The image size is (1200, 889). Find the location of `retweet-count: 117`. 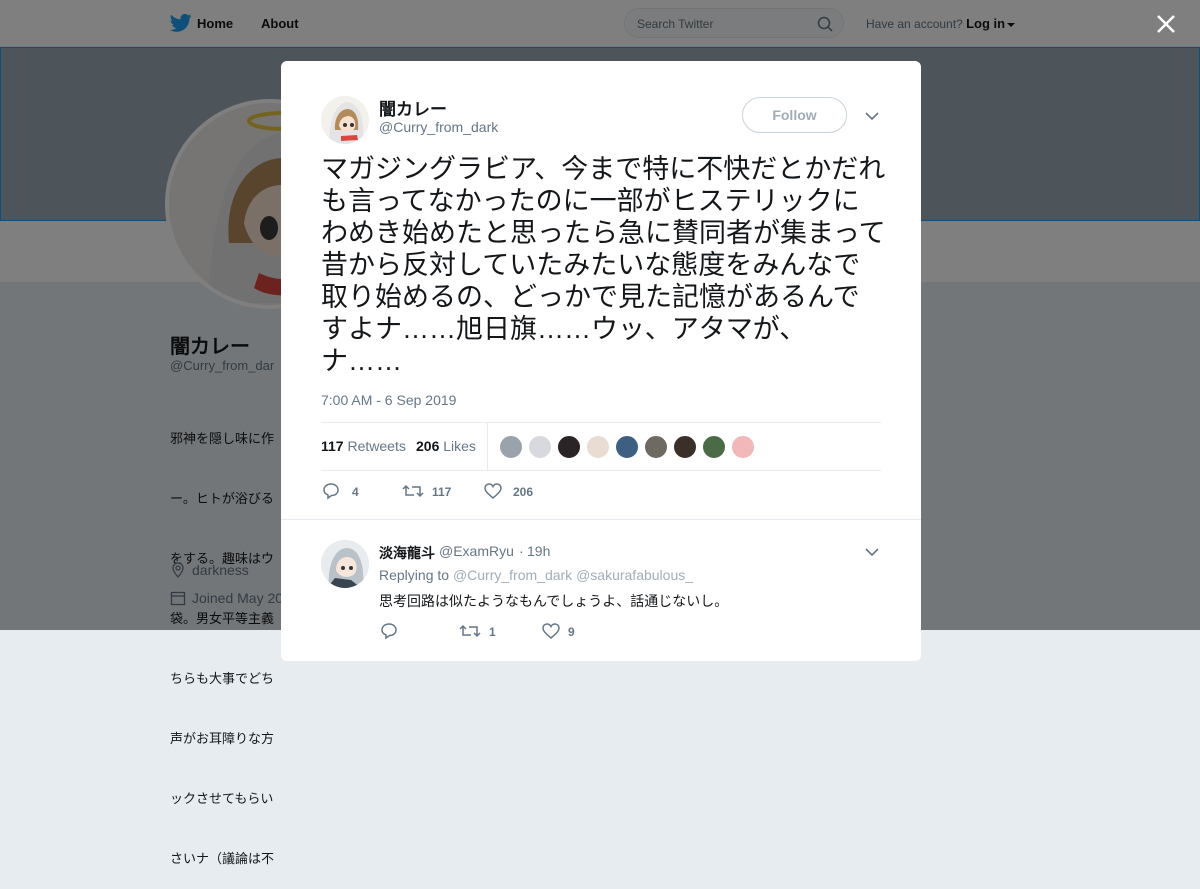

retweet-count: 117 is located at coordinates (442, 492).